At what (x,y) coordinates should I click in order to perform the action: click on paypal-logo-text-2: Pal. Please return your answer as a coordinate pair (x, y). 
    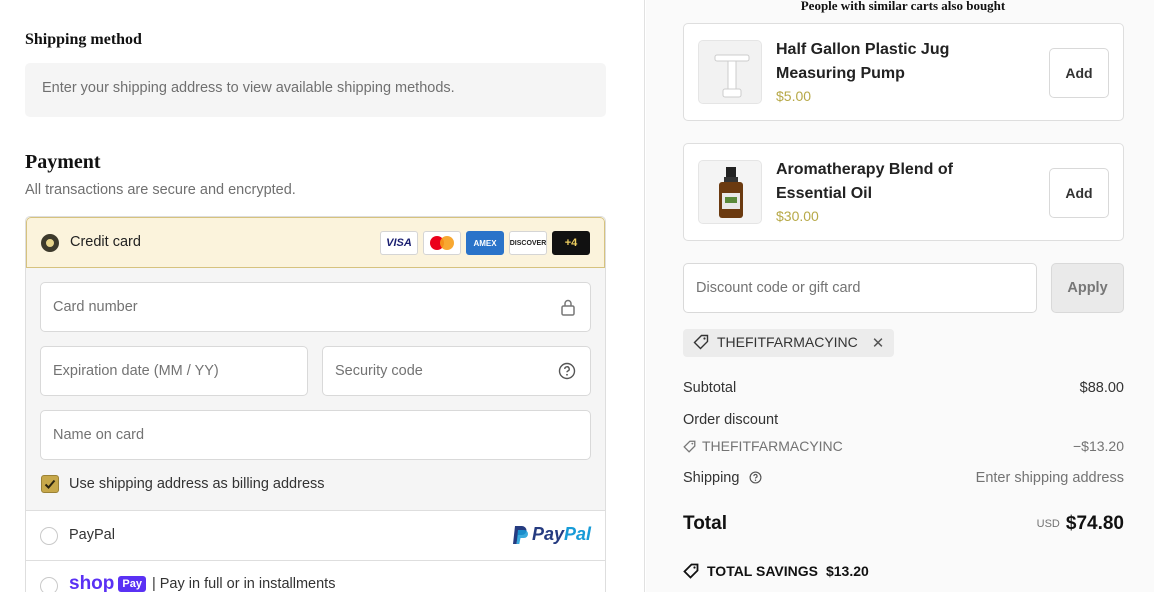
    Looking at the image, I should click on (577, 534).